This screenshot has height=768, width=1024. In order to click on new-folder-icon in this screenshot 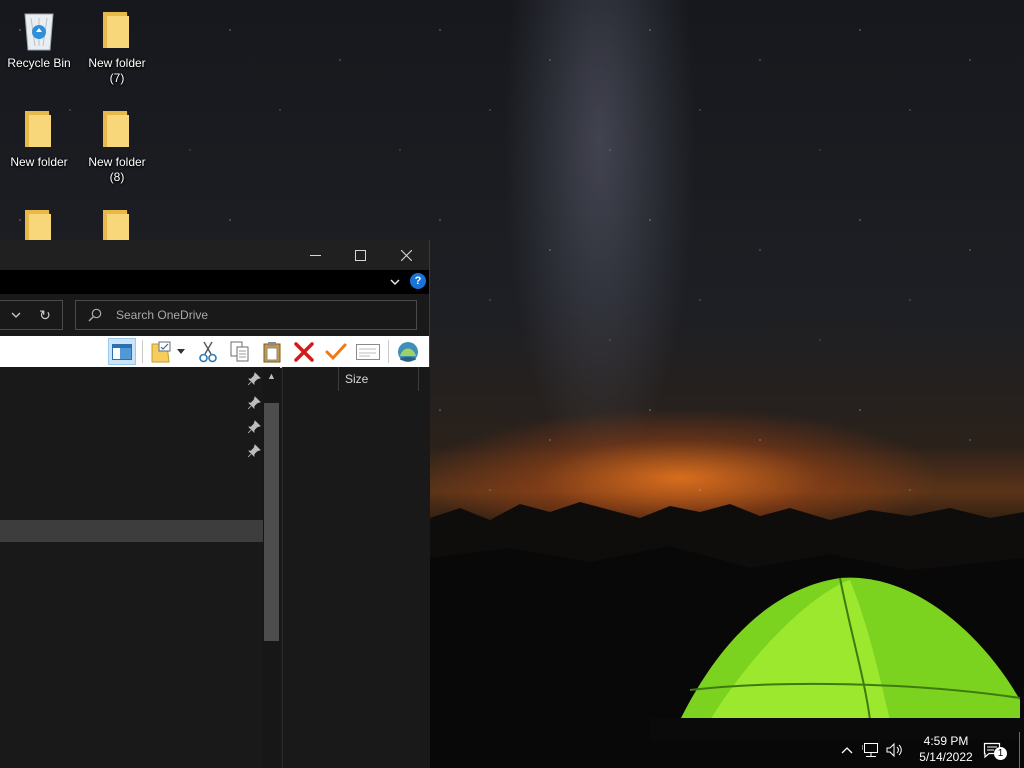, I will do `click(161, 351)`.